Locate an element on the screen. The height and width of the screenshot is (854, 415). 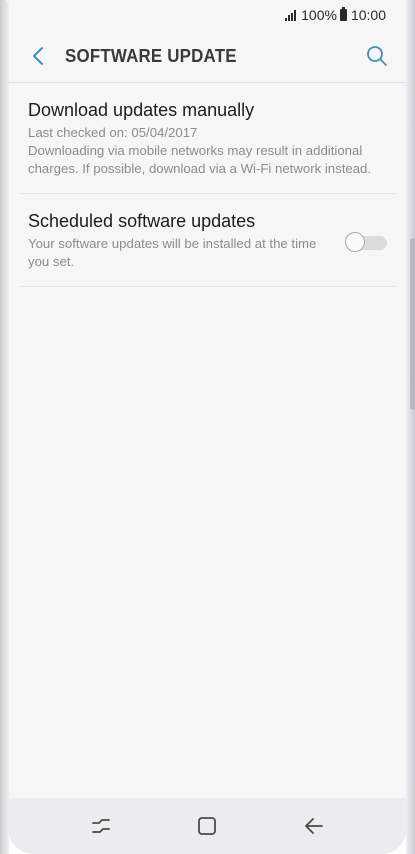
recent-apps-icon is located at coordinates (101, 826).